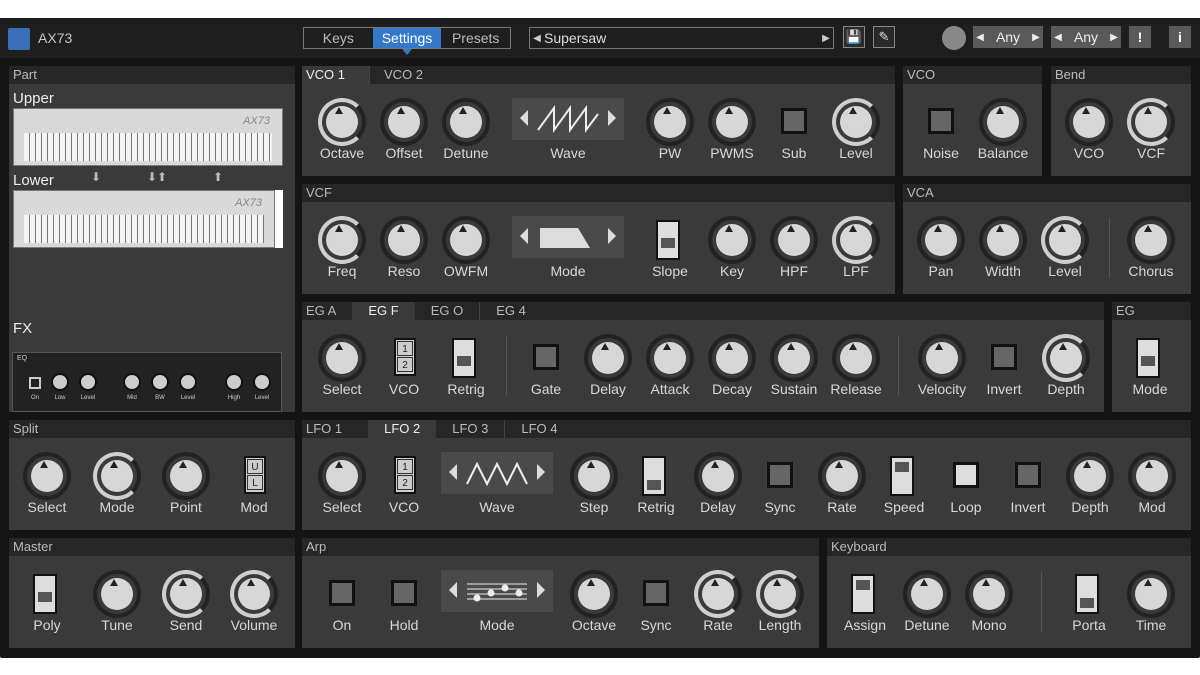 This screenshot has height=675, width=1200. Describe the element at coordinates (1009, 547) in the screenshot. I see `panel-header: Keyboard` at that location.